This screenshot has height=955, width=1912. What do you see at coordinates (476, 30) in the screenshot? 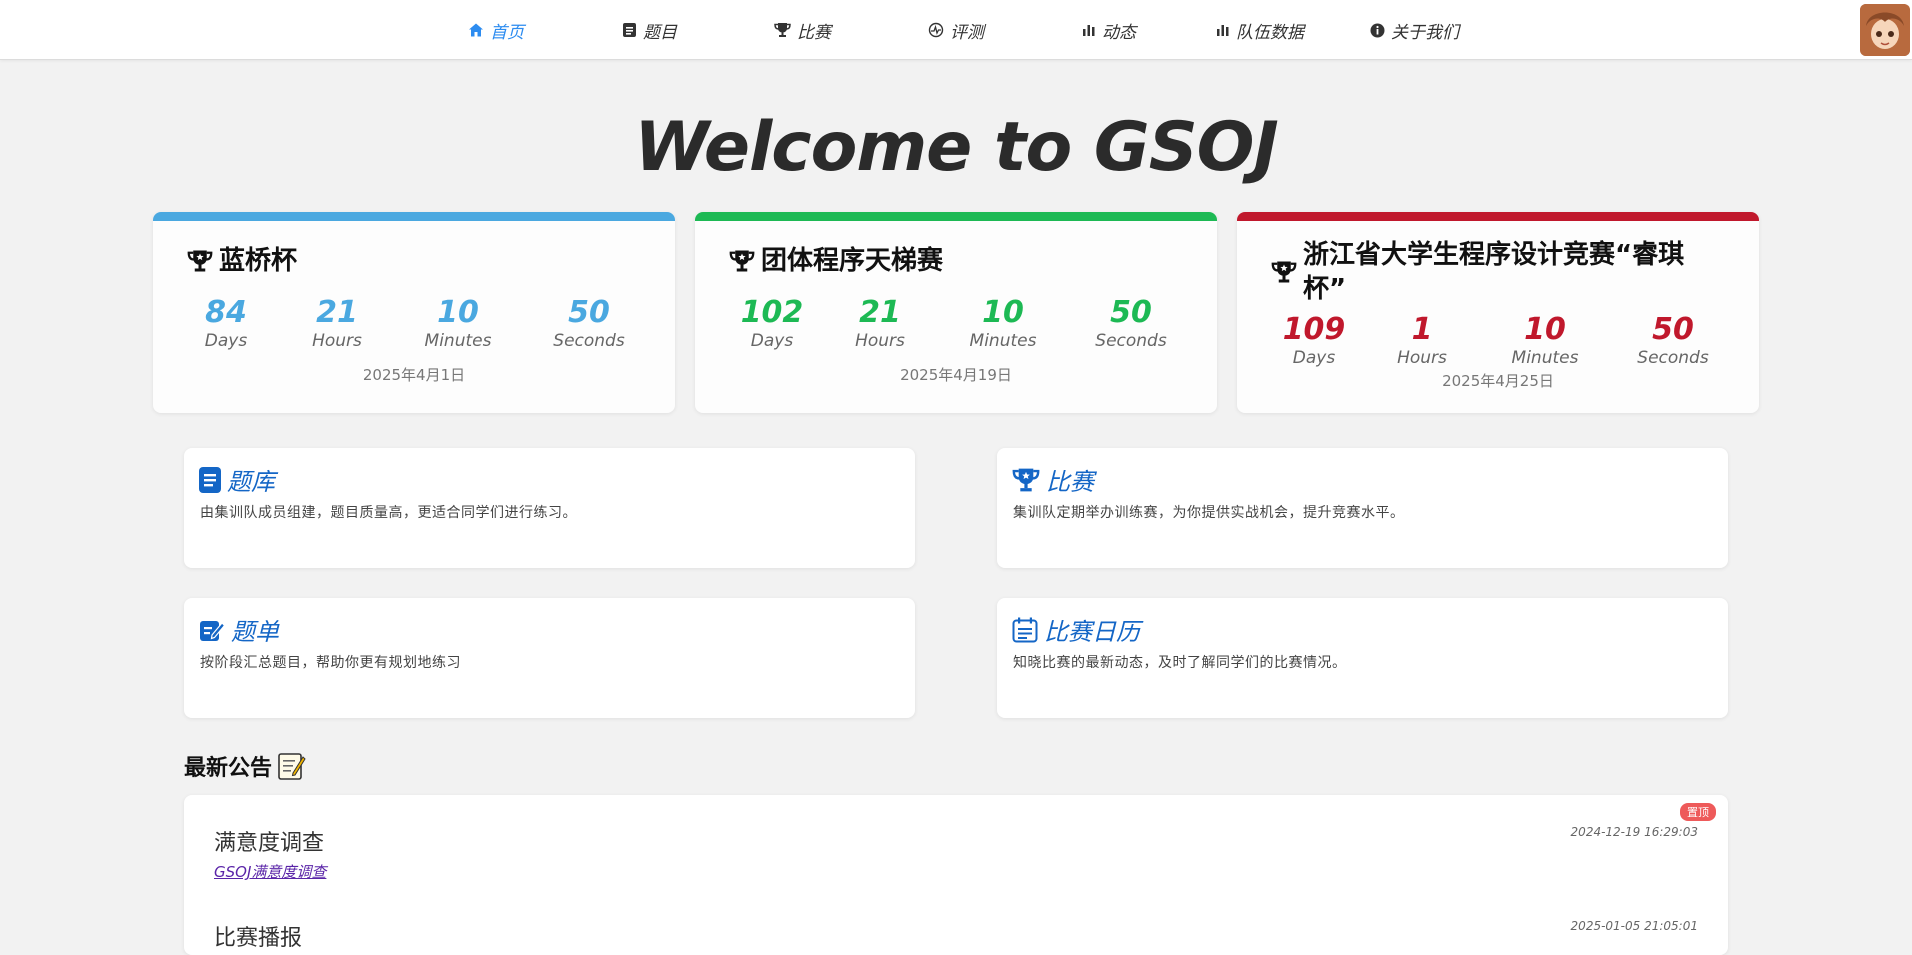
I see `home-icon` at bounding box center [476, 30].